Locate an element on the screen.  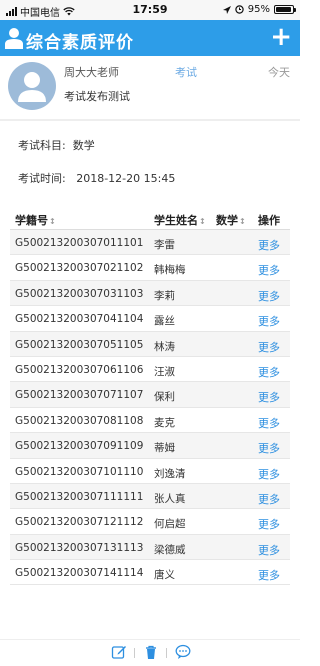
exam-time: 考试时间: 2018-12-20 15:45 is located at coordinates (96, 178).